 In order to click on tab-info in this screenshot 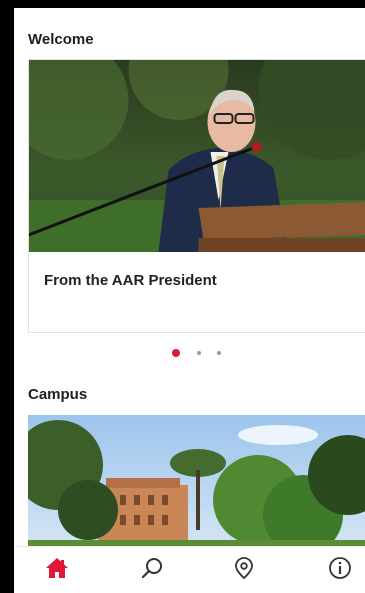, I will do `click(340, 570)`.